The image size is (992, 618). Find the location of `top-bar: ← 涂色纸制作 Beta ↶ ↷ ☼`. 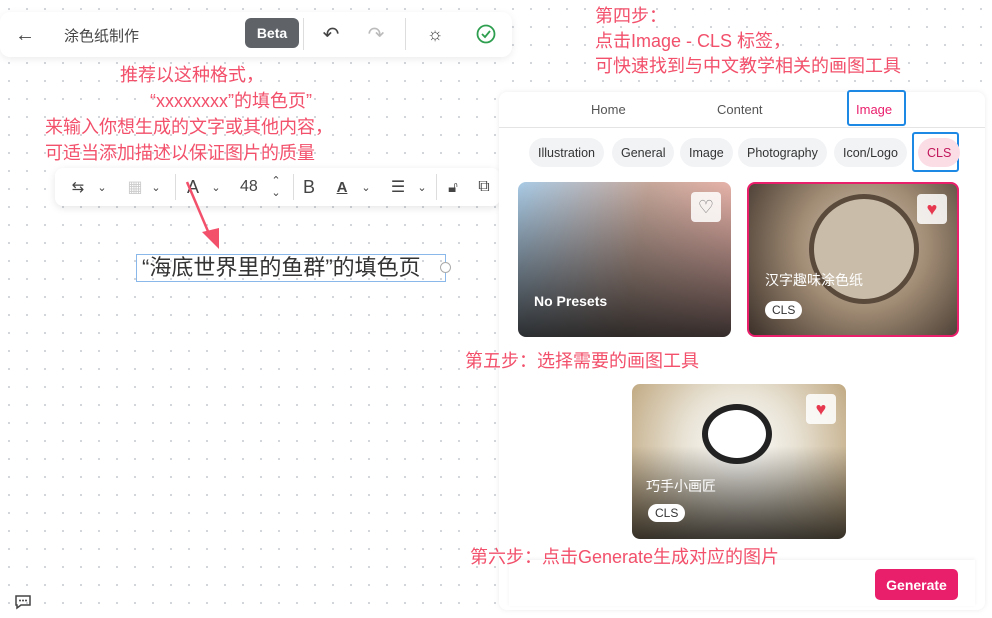

top-bar: ← 涂色纸制作 Beta ↶ ↷ ☼ is located at coordinates (256, 34).